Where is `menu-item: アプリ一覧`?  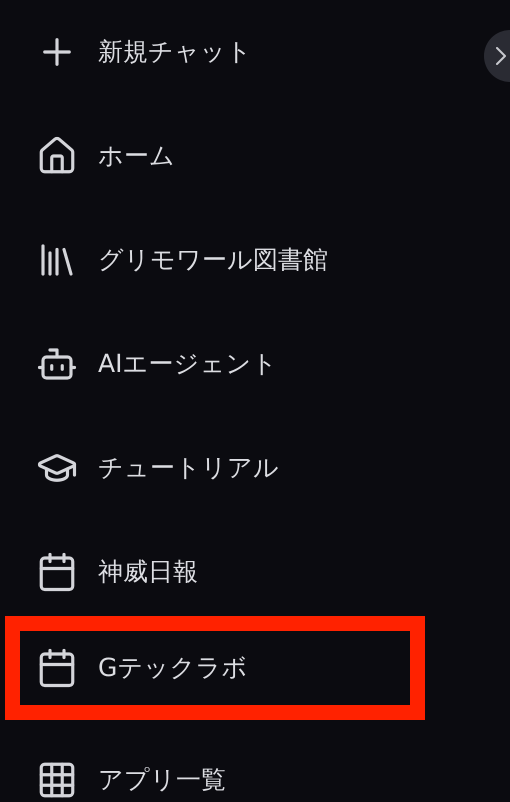 menu-item: アプリ一覧 is located at coordinates (215, 765).